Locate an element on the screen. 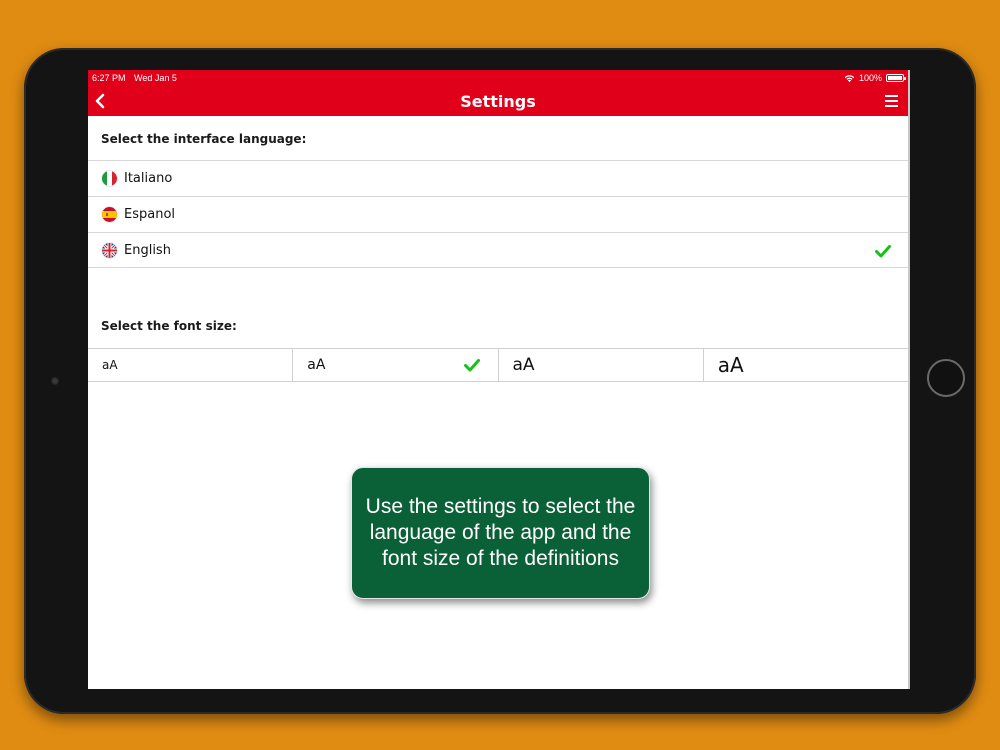  wifi-icon is located at coordinates (849, 78).